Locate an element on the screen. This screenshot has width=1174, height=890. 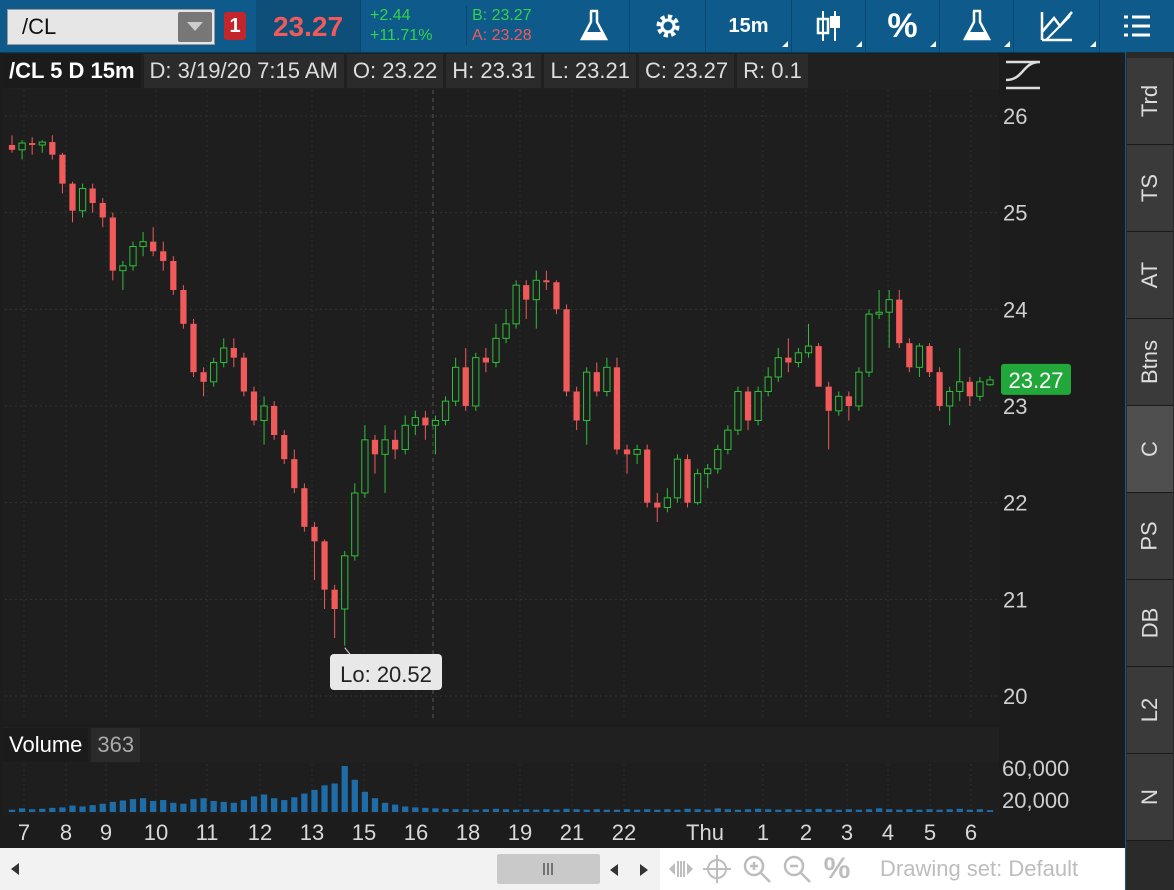
crosshair-icon is located at coordinates (717, 869).